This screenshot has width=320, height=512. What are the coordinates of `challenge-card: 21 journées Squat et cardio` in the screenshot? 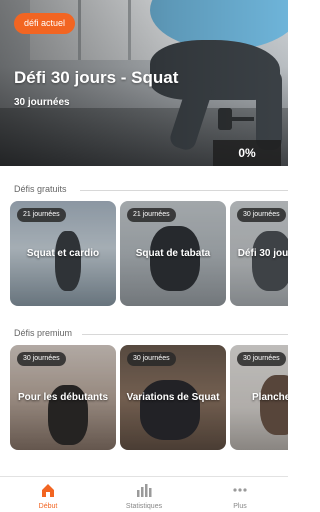 It's located at (63, 253).